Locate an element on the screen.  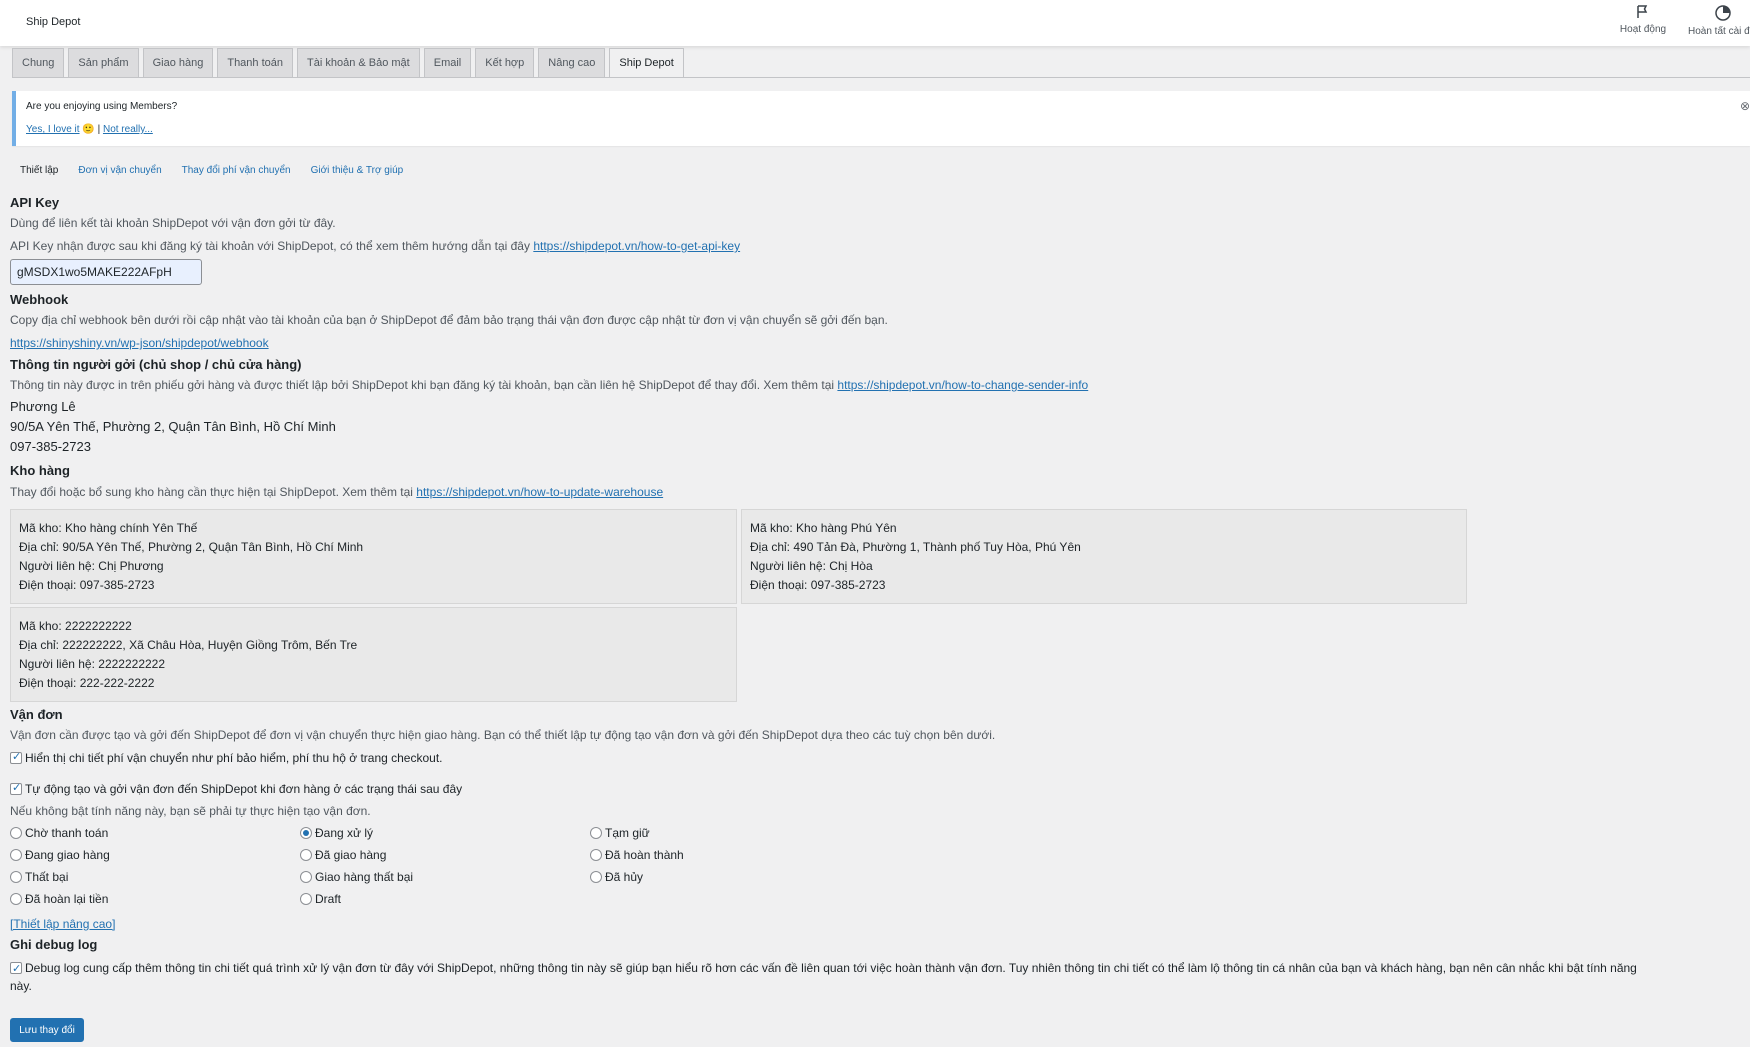
status-label: Thất bại is located at coordinates (47, 877).